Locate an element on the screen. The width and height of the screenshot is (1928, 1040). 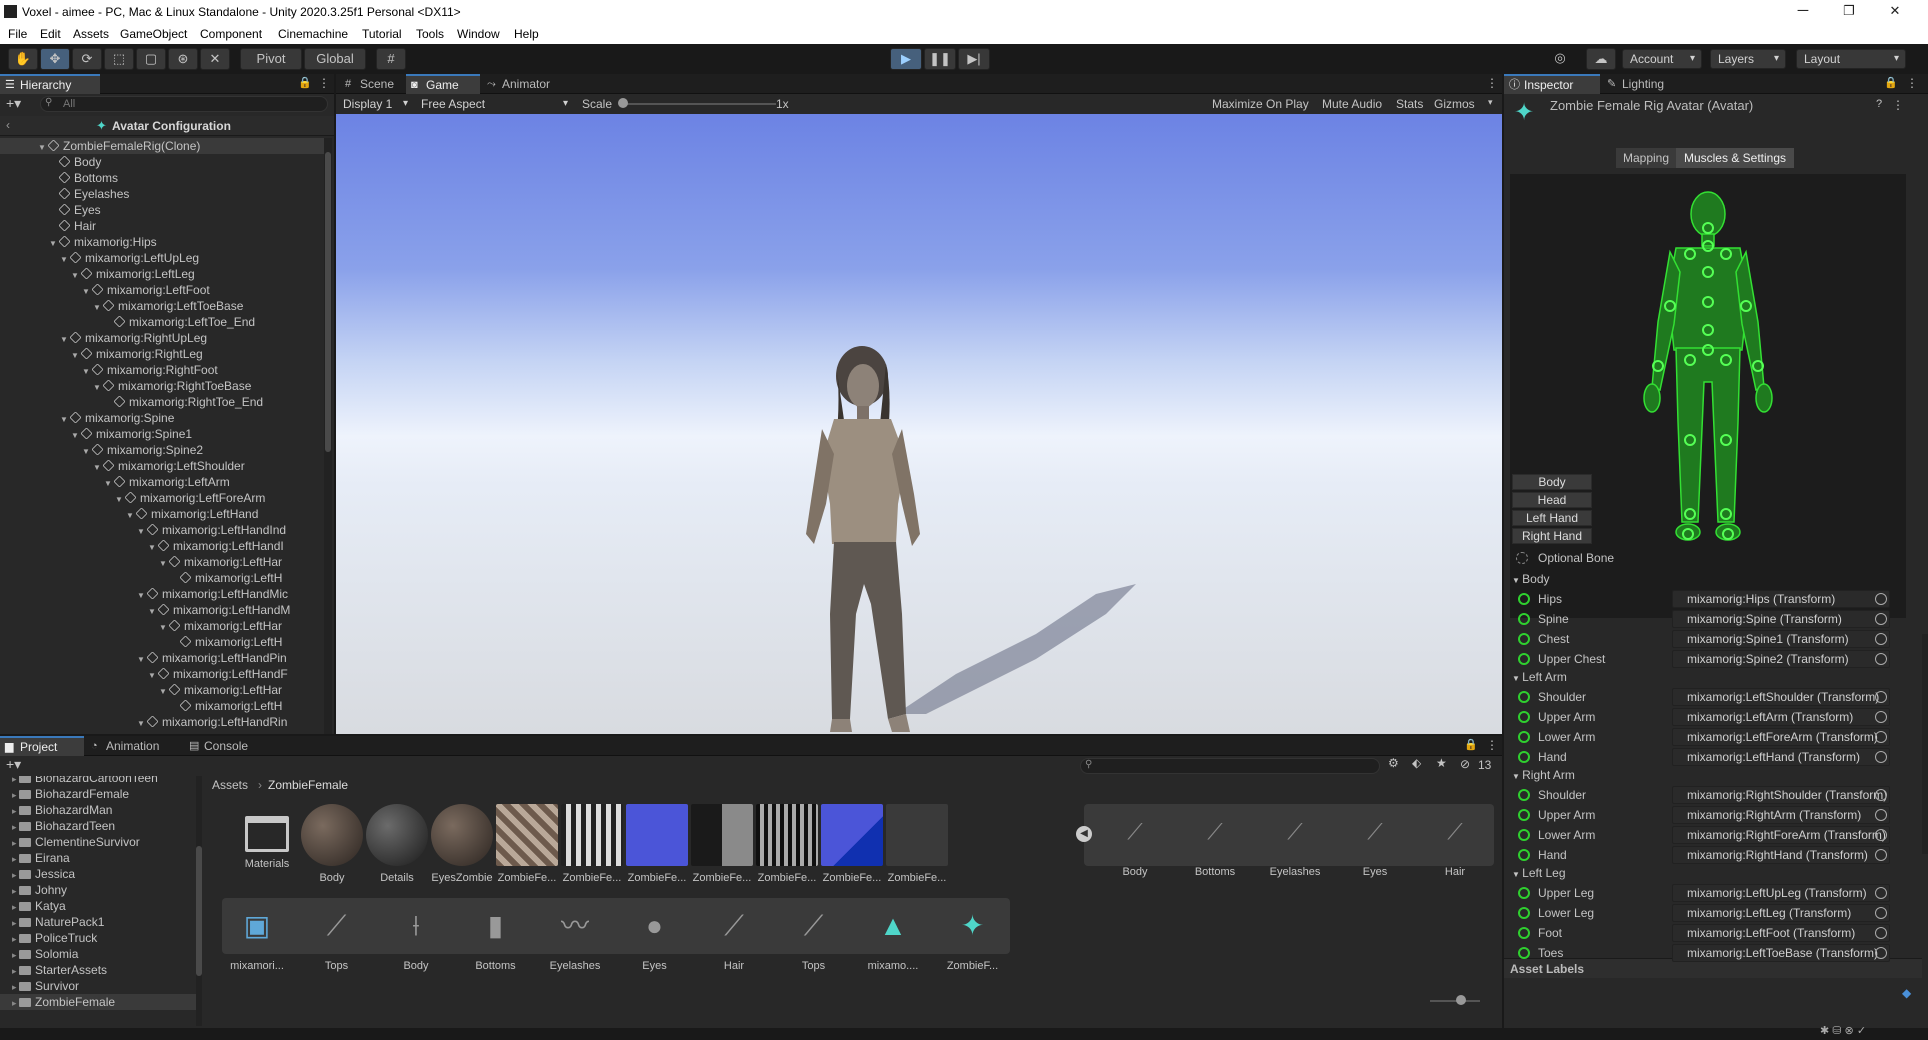
bone-transform-field: mixamorig:LeftArm (Transform) is located at coordinates (1781, 717).